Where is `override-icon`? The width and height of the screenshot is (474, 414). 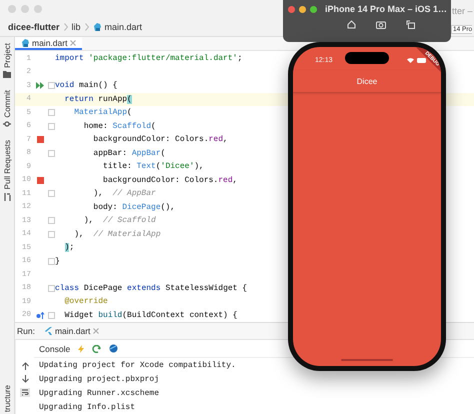 override-icon is located at coordinates (40, 315).